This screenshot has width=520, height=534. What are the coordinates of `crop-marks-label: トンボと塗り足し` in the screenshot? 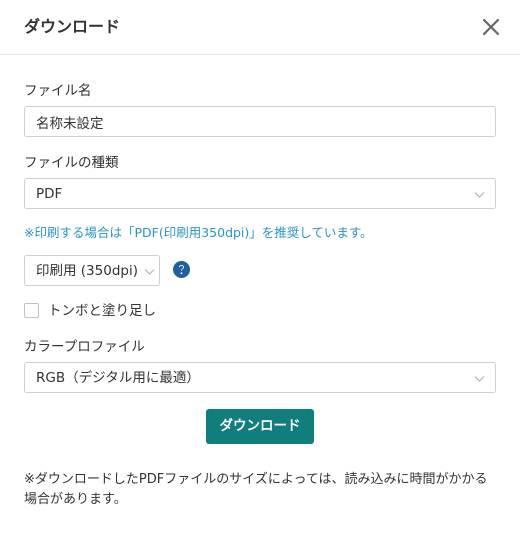 It's located at (102, 311).